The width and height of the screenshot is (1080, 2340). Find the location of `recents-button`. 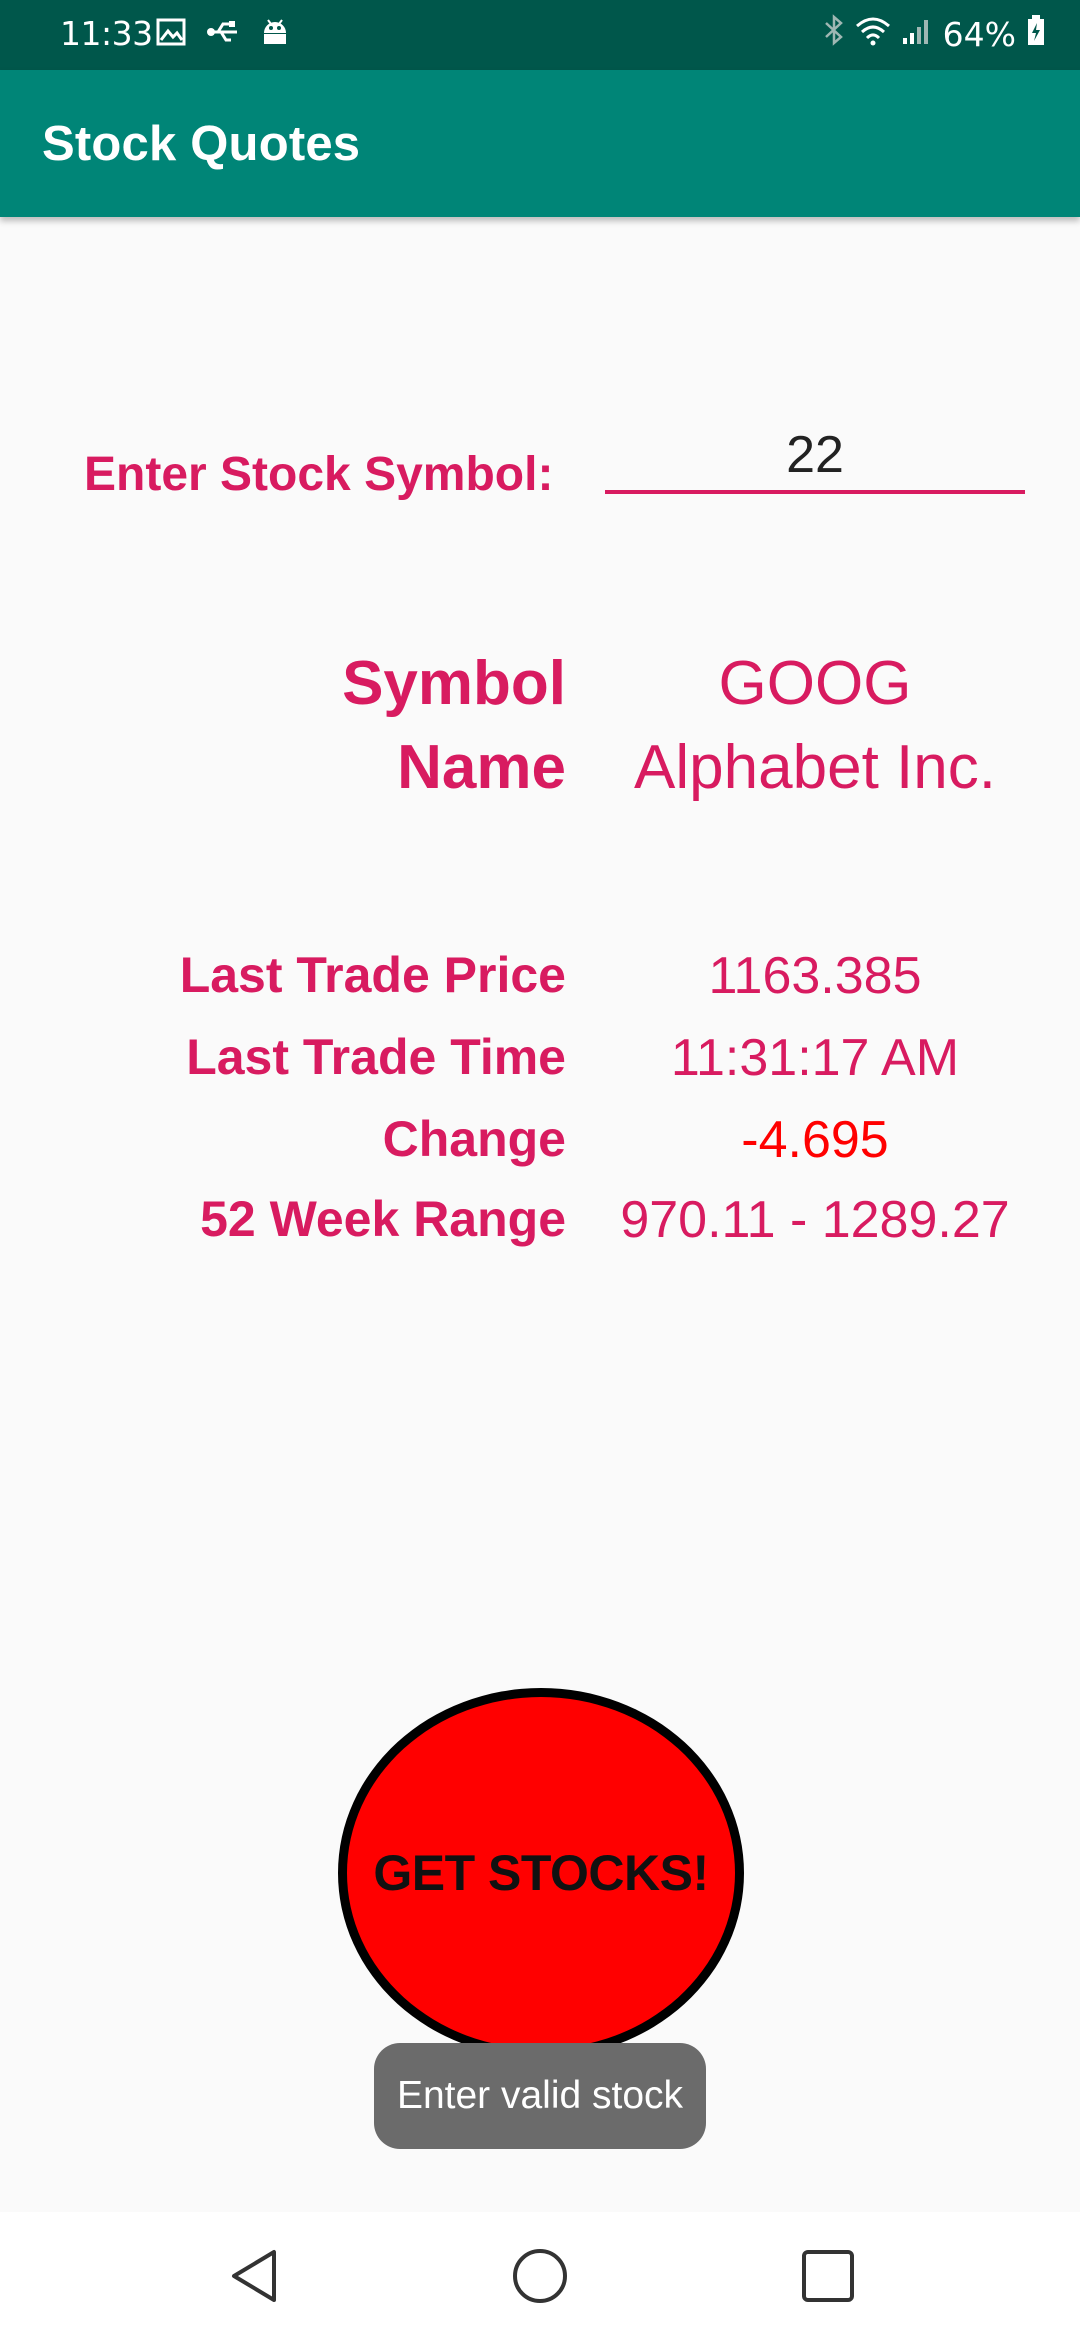

recents-button is located at coordinates (828, 2278).